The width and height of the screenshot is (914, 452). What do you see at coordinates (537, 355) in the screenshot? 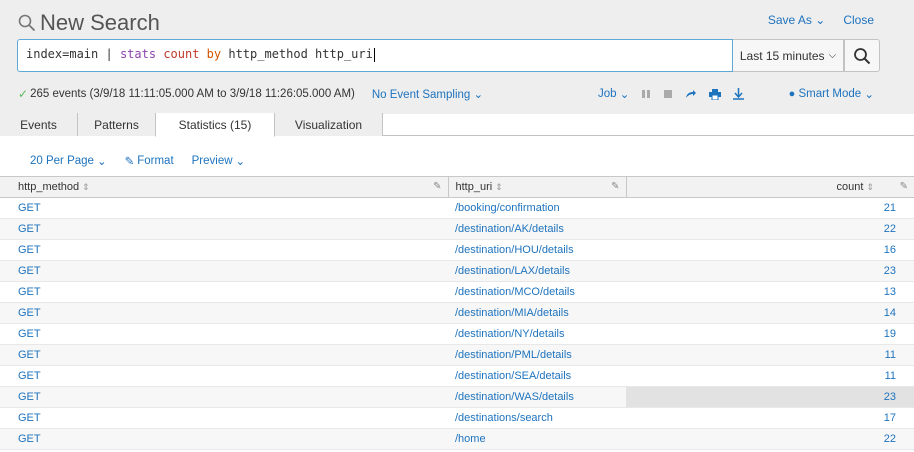
I see `cell-http-uri: /destination/PML/details` at bounding box center [537, 355].